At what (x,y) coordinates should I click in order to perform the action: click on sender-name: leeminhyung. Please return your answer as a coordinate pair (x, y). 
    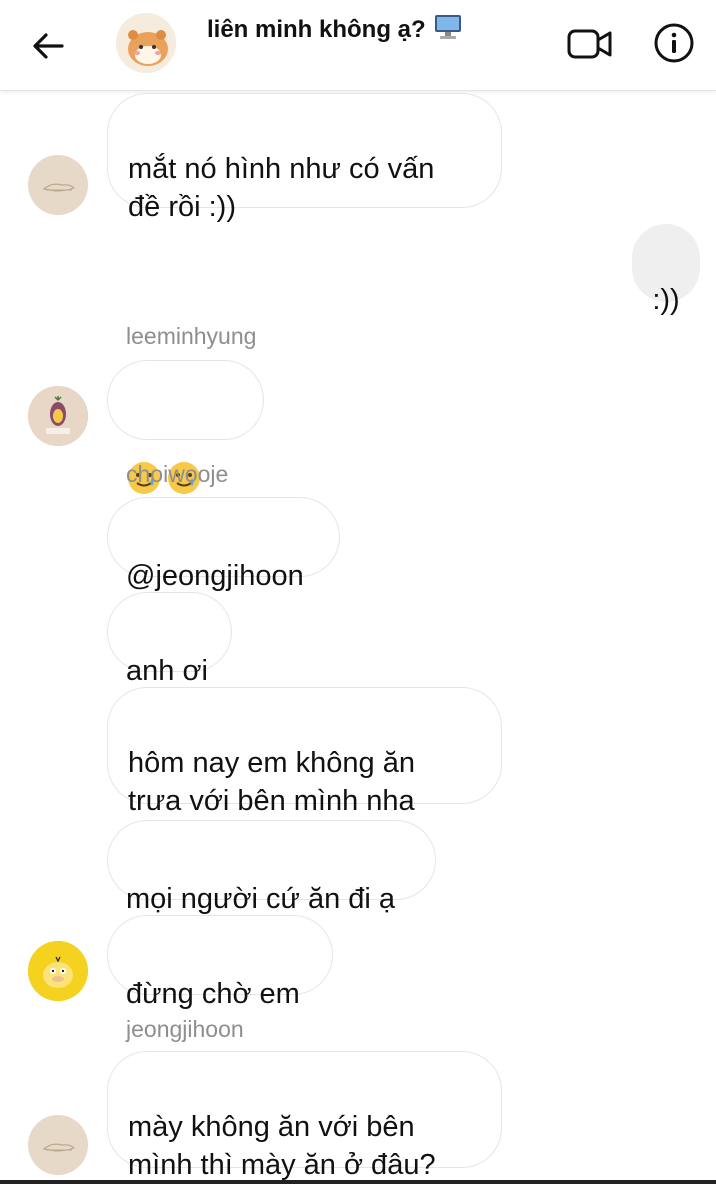
    Looking at the image, I should click on (191, 336).